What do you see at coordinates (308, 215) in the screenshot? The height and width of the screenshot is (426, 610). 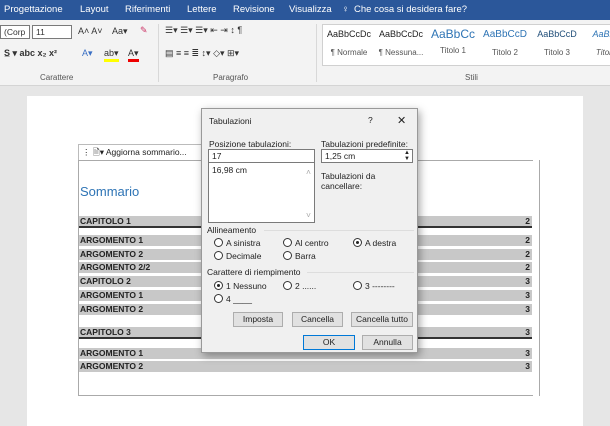 I see `scroll-down-icon: ˅` at bounding box center [308, 215].